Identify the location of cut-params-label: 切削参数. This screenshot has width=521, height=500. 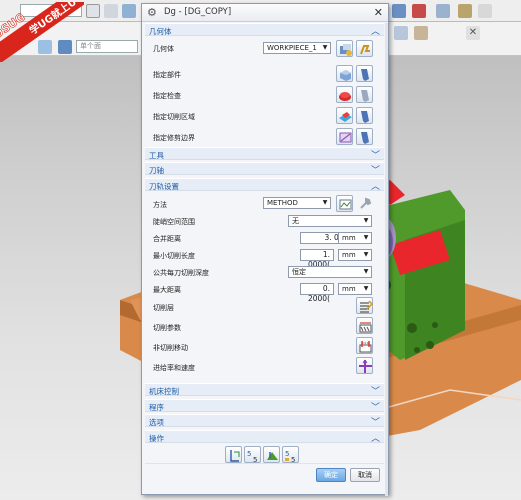
(167, 328).